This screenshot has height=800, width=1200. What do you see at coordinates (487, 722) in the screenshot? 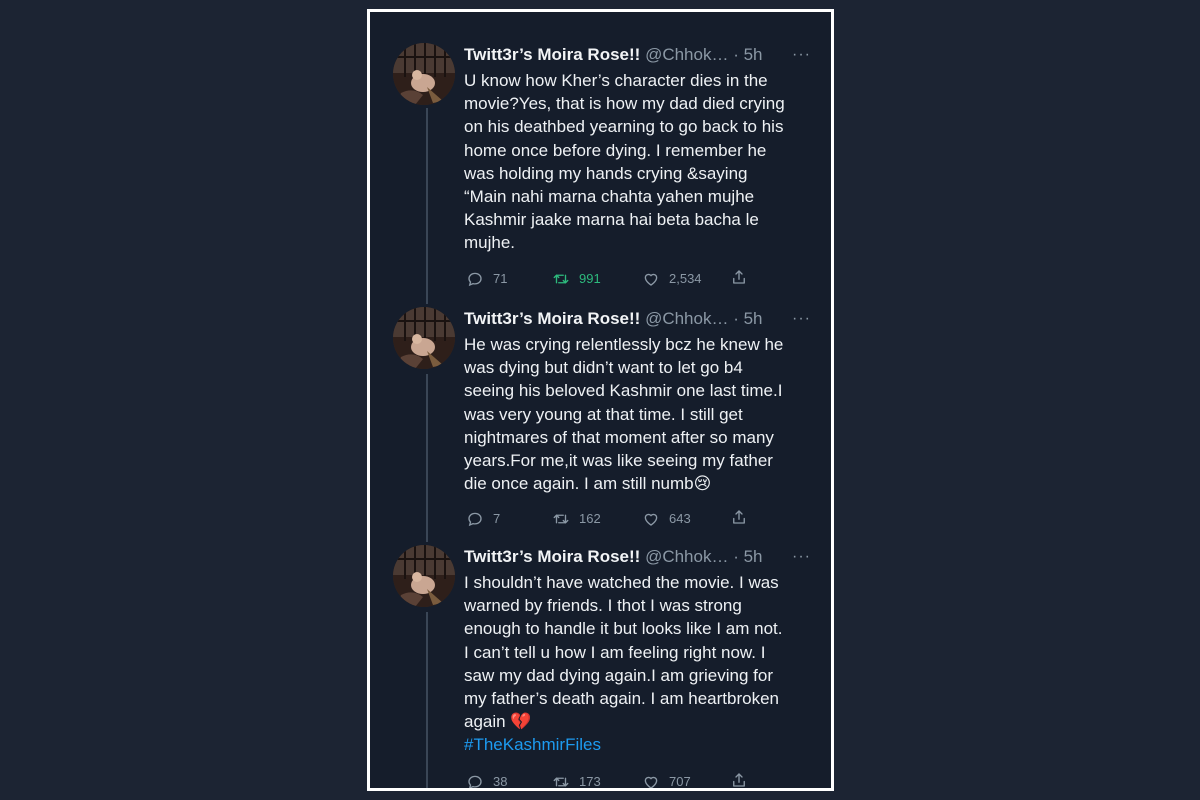
I see `tweet-text-line-content: again` at bounding box center [487, 722].